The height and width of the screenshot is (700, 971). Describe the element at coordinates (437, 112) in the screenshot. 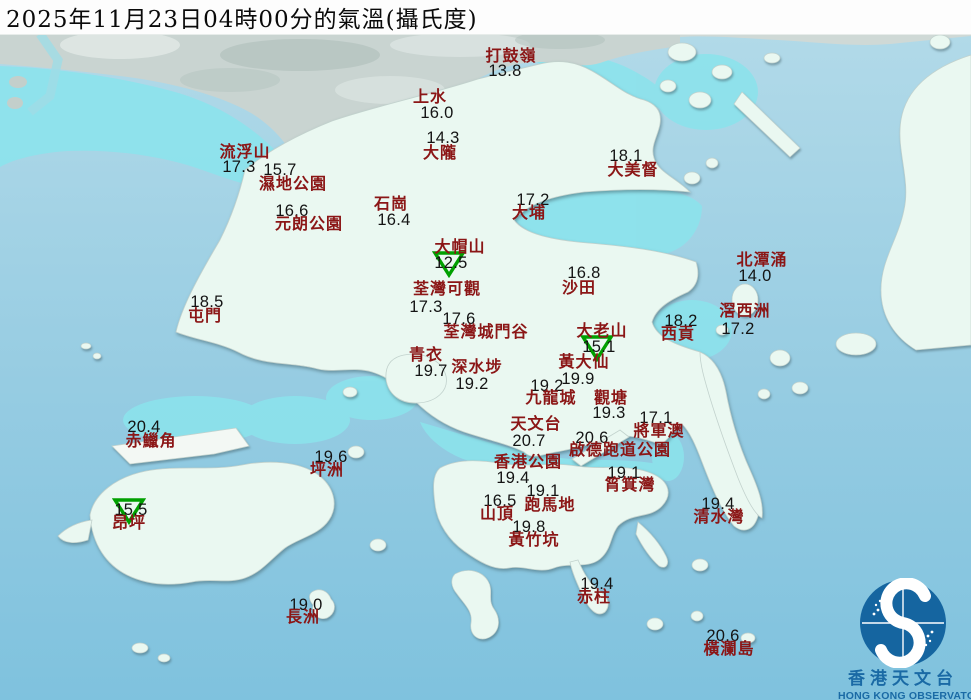

I see `station-value: 16.0` at that location.